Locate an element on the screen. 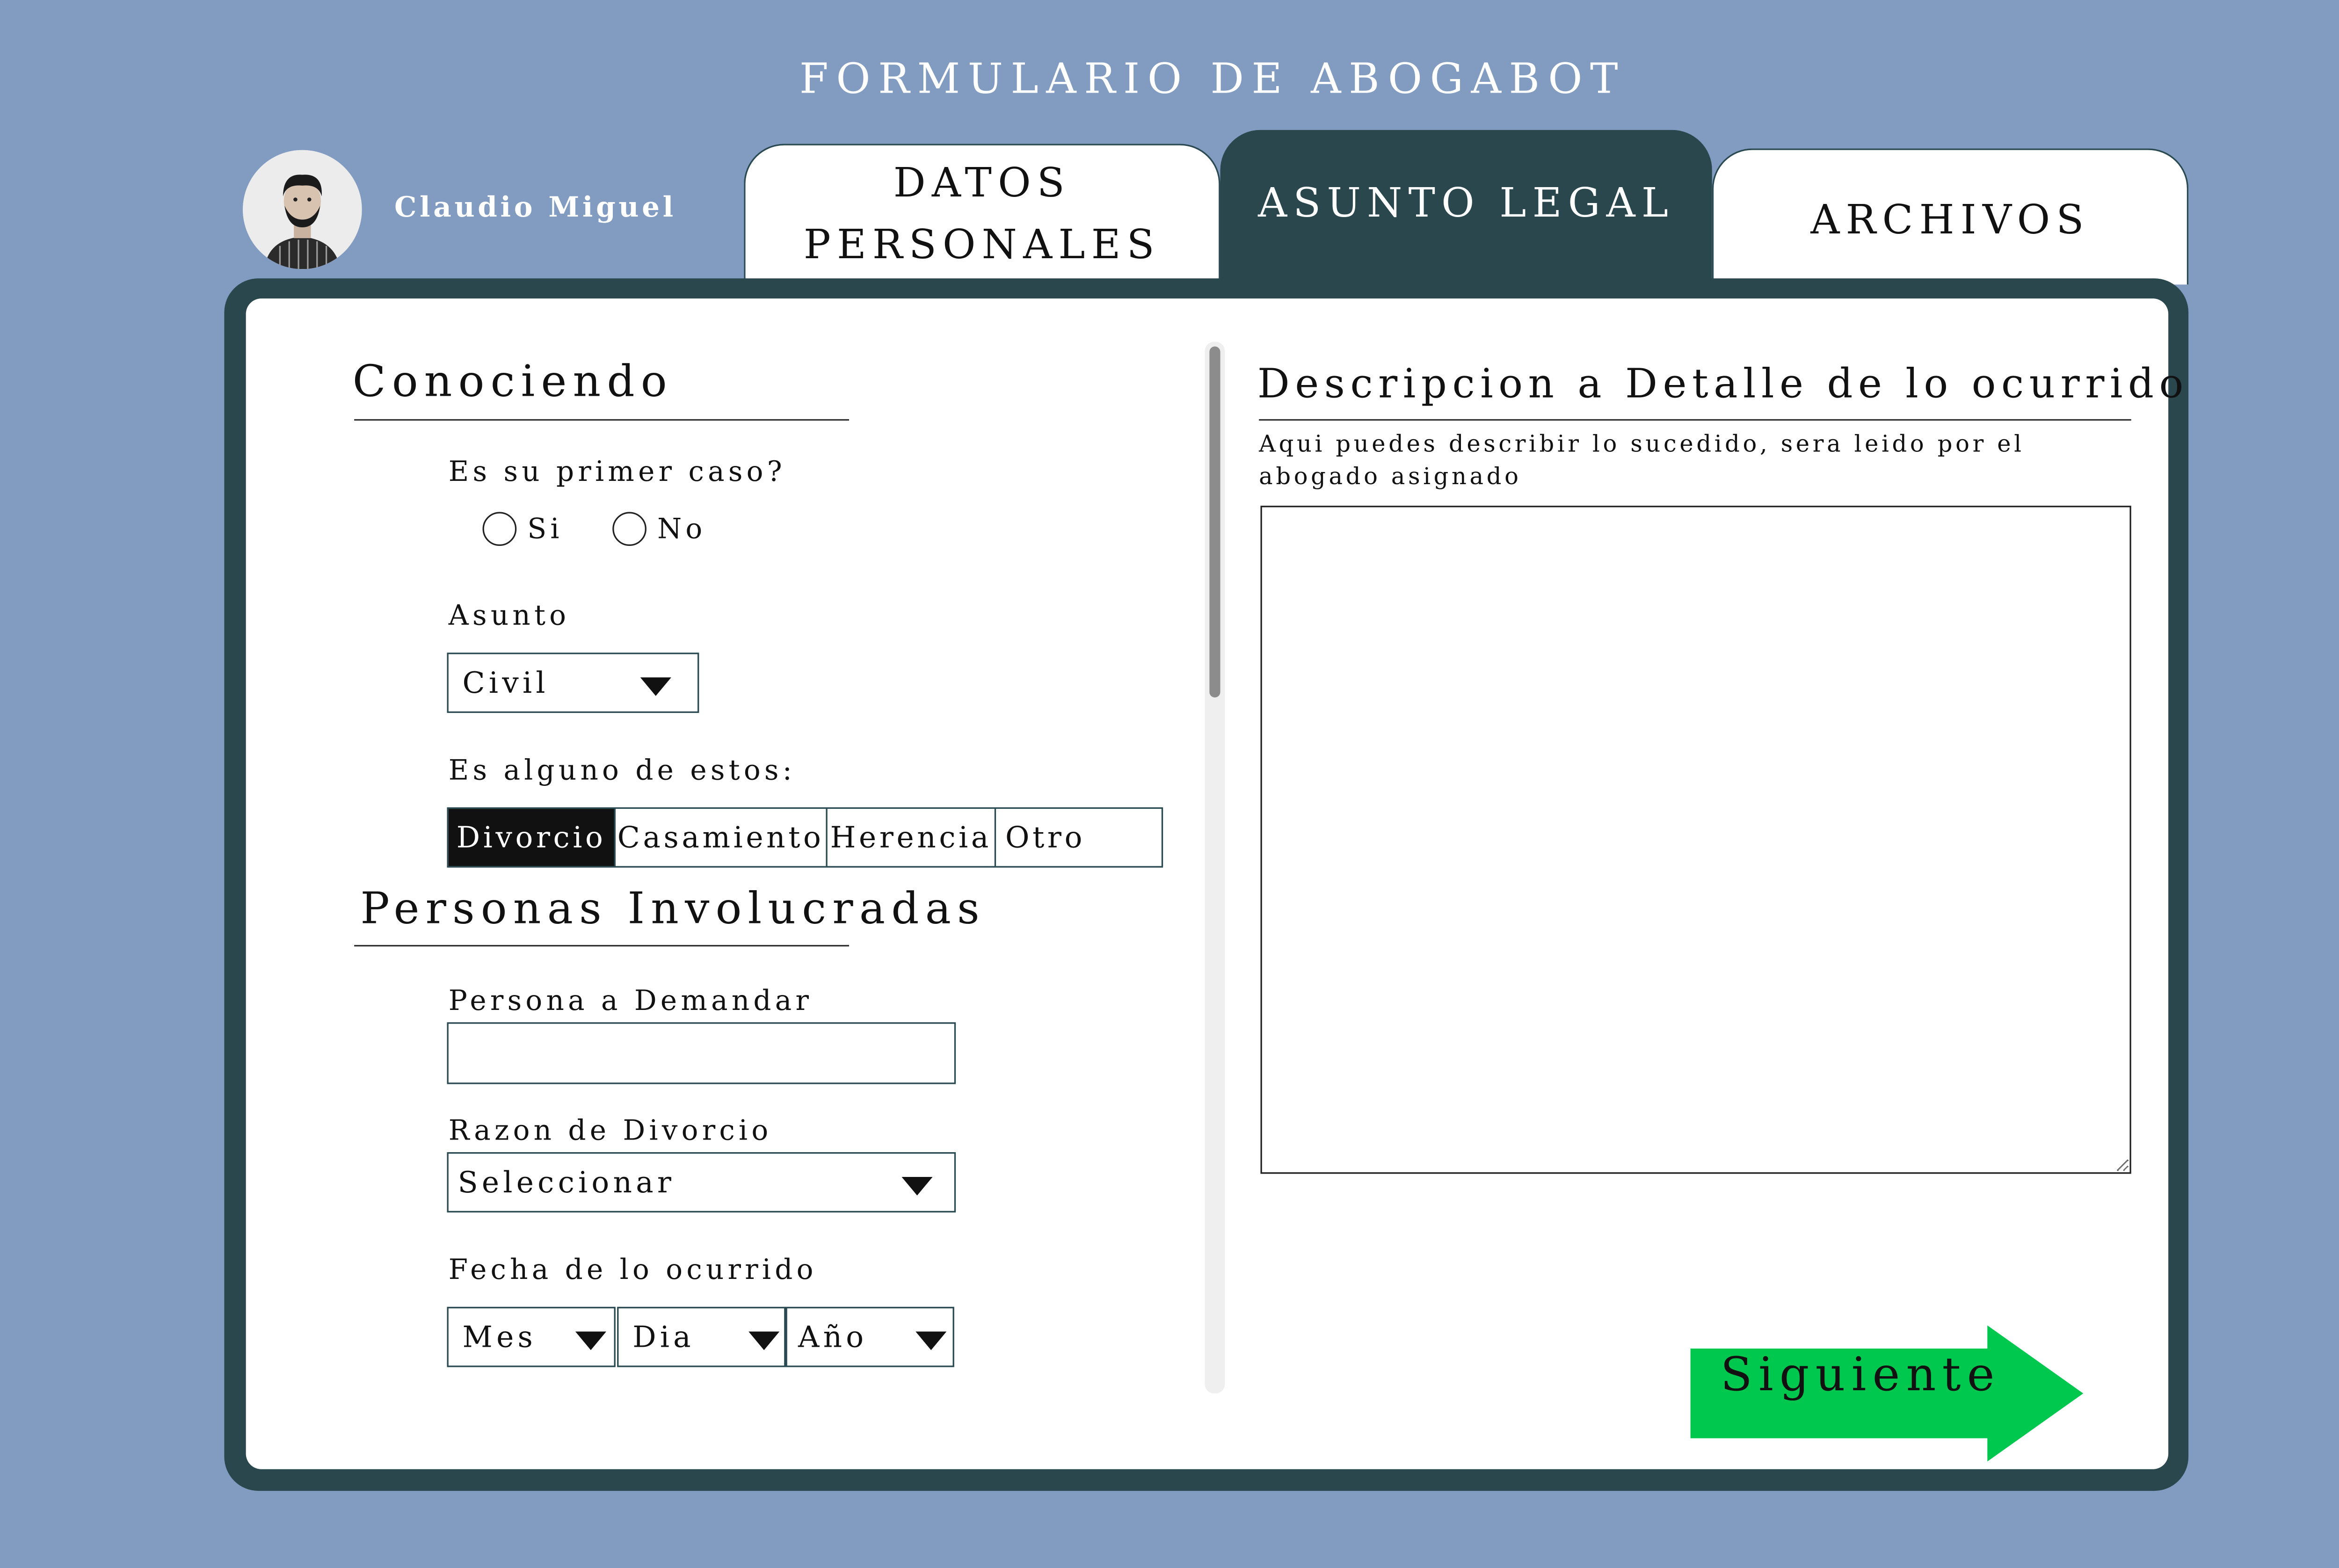 This screenshot has width=2339, height=1568. tab-asunto-legal: ASUNTO LEGAL is located at coordinates (1466, 212).